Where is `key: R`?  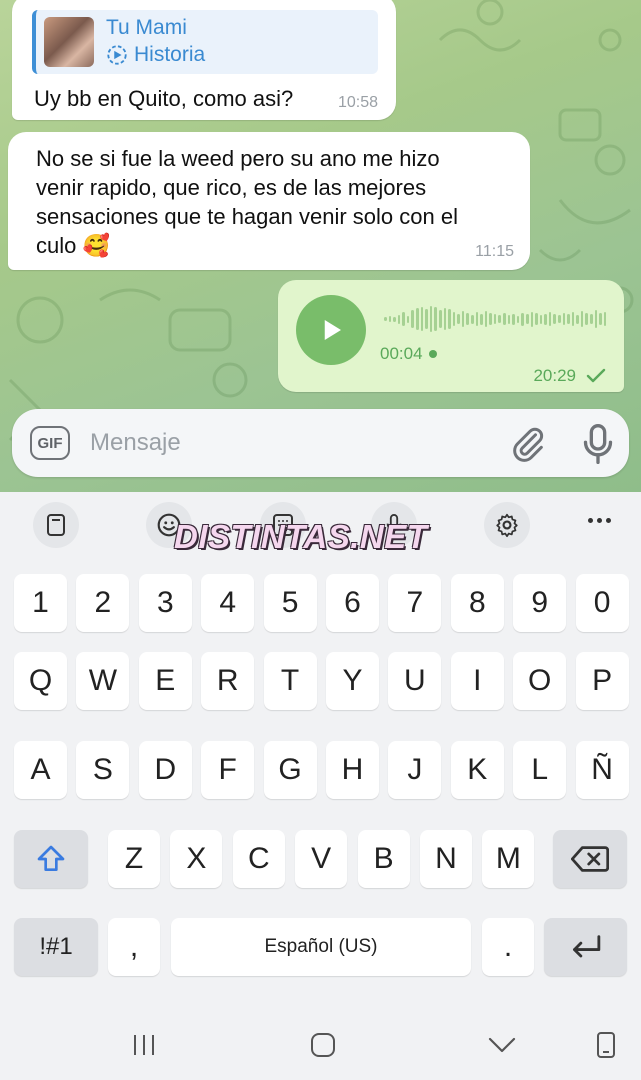 key: R is located at coordinates (228, 681).